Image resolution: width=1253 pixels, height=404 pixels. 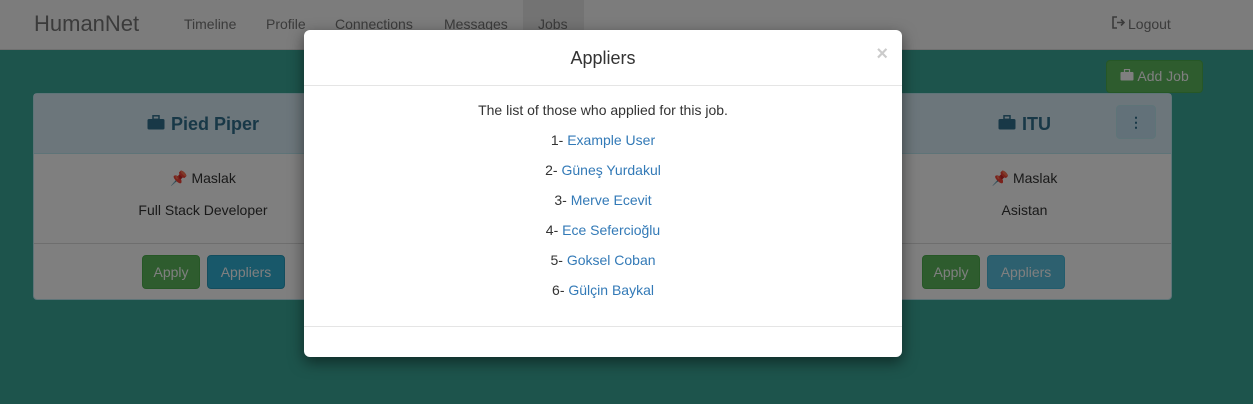 What do you see at coordinates (556, 260) in the screenshot?
I see `applicant-number: 5-` at bounding box center [556, 260].